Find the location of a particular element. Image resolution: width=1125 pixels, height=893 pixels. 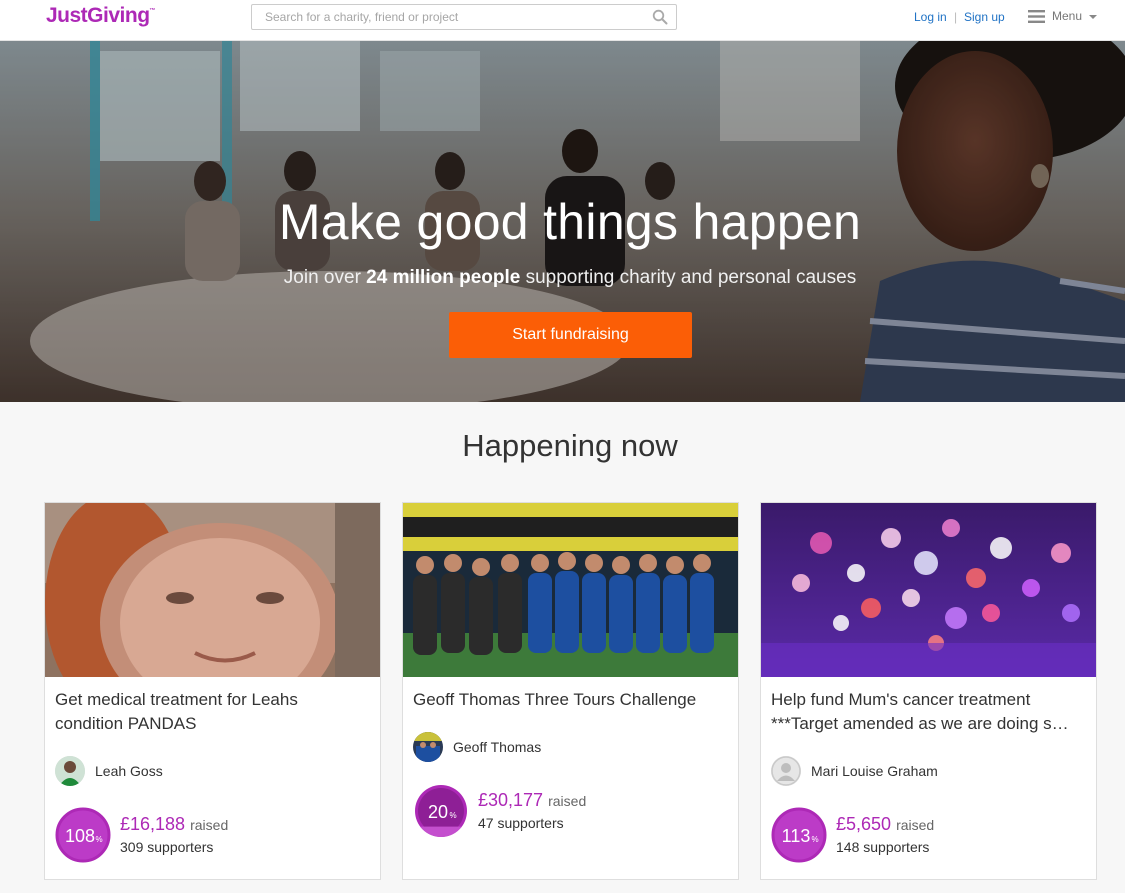

amount-value: £30,177 is located at coordinates (511, 800).